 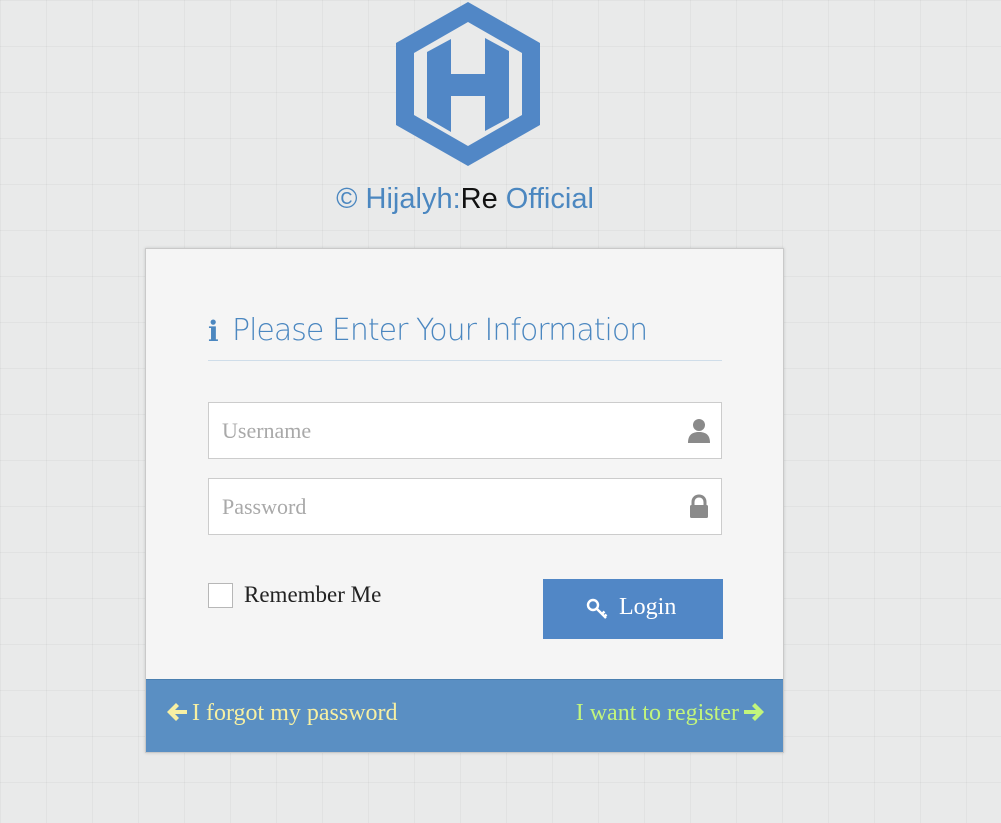 I want to click on password-input, so click(x=439, y=506).